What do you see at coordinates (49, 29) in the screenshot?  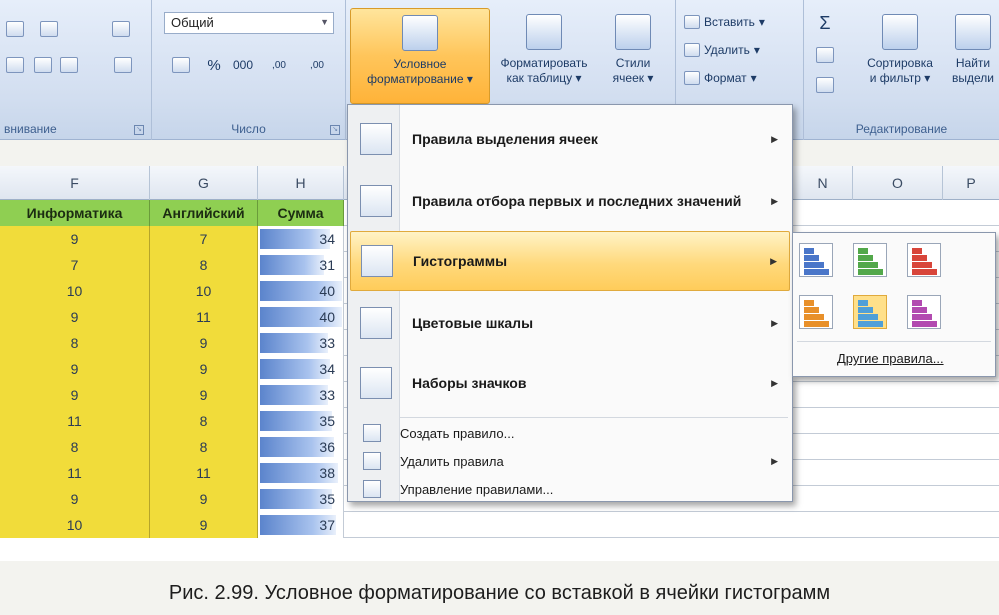 I see `orientation-button` at bounding box center [49, 29].